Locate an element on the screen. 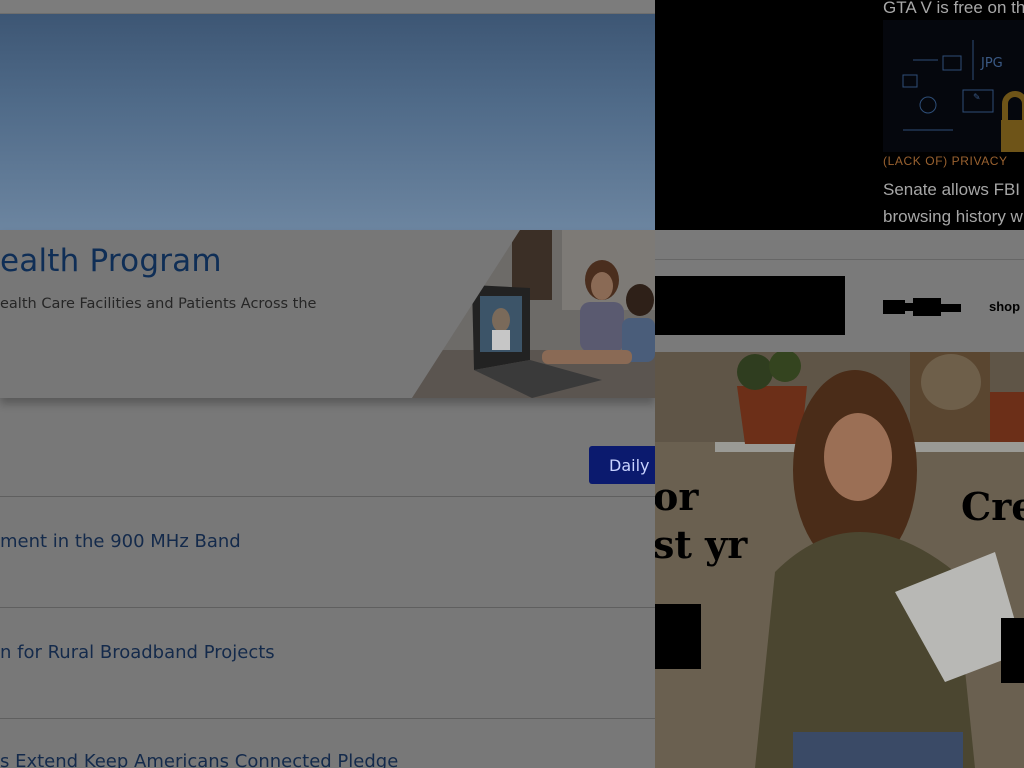  shop-link: shop is located at coordinates (1004, 306).